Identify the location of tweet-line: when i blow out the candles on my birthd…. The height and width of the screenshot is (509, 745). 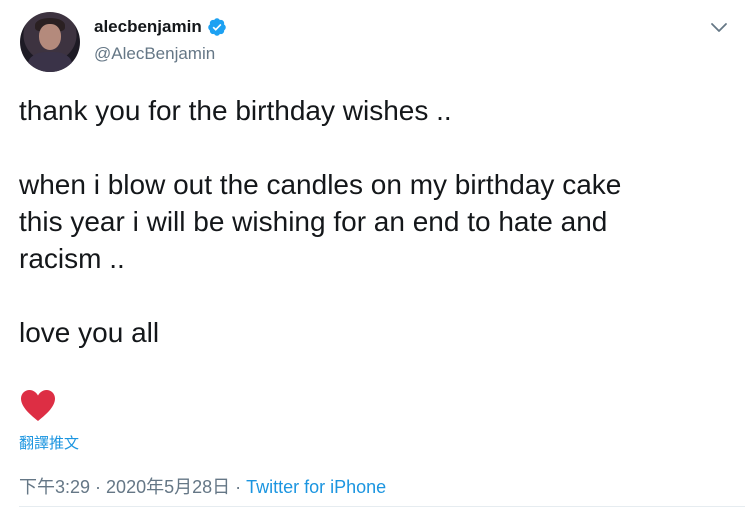
(320, 184).